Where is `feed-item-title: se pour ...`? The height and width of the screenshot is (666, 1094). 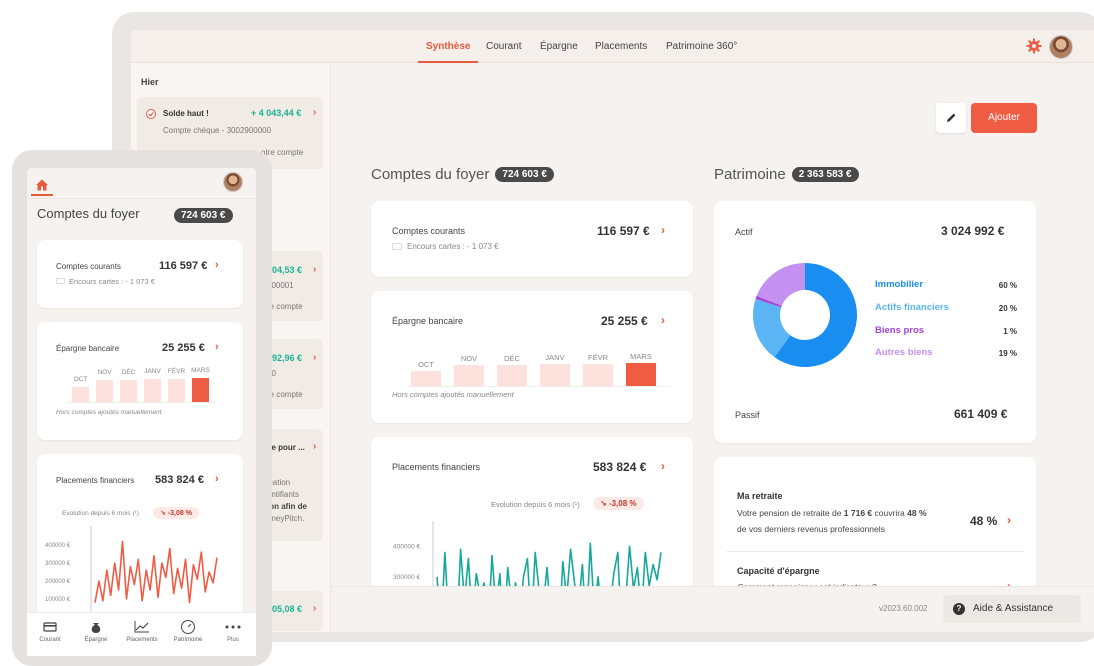
feed-item-title: se pour ... is located at coordinates (286, 447).